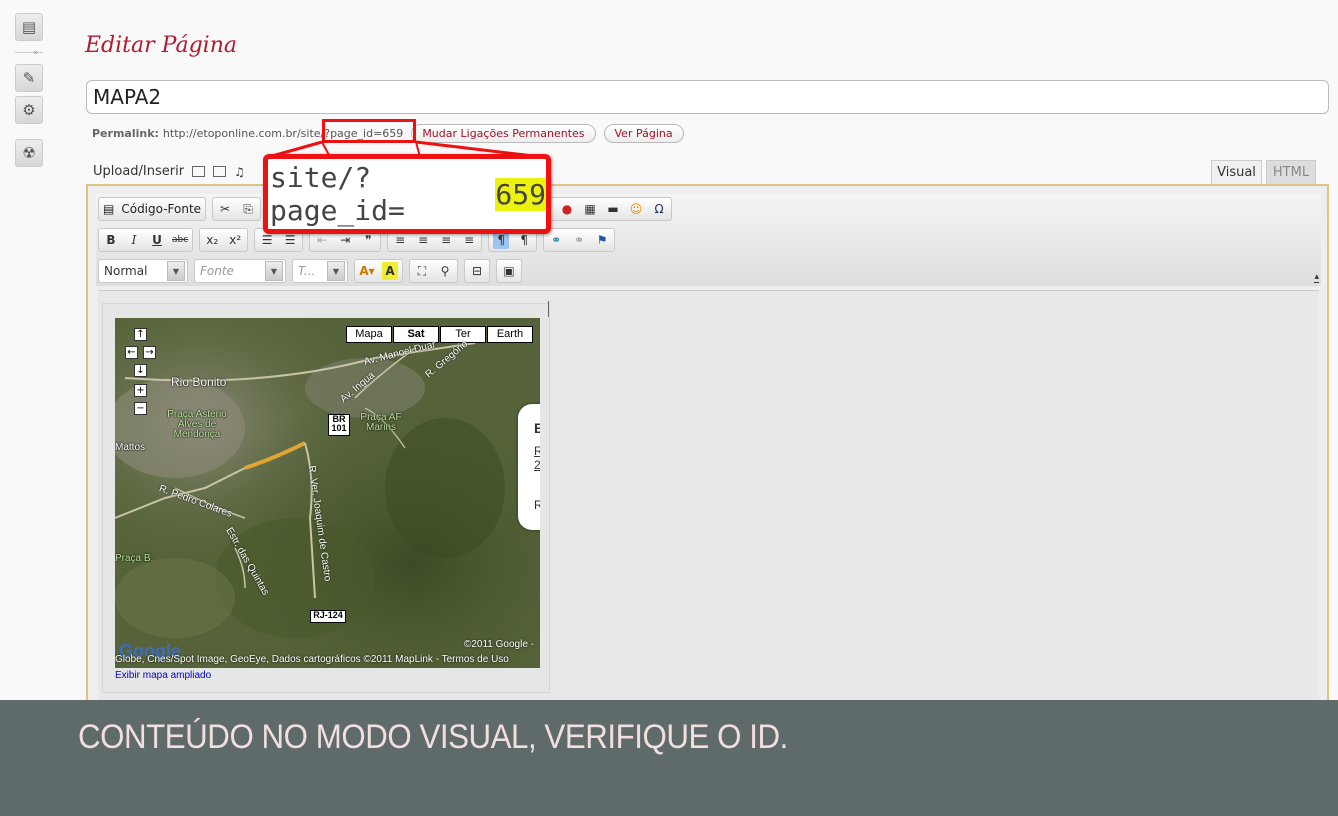 This screenshot has width=1338, height=816. What do you see at coordinates (707, 97) in the screenshot?
I see `post-title-input` at bounding box center [707, 97].